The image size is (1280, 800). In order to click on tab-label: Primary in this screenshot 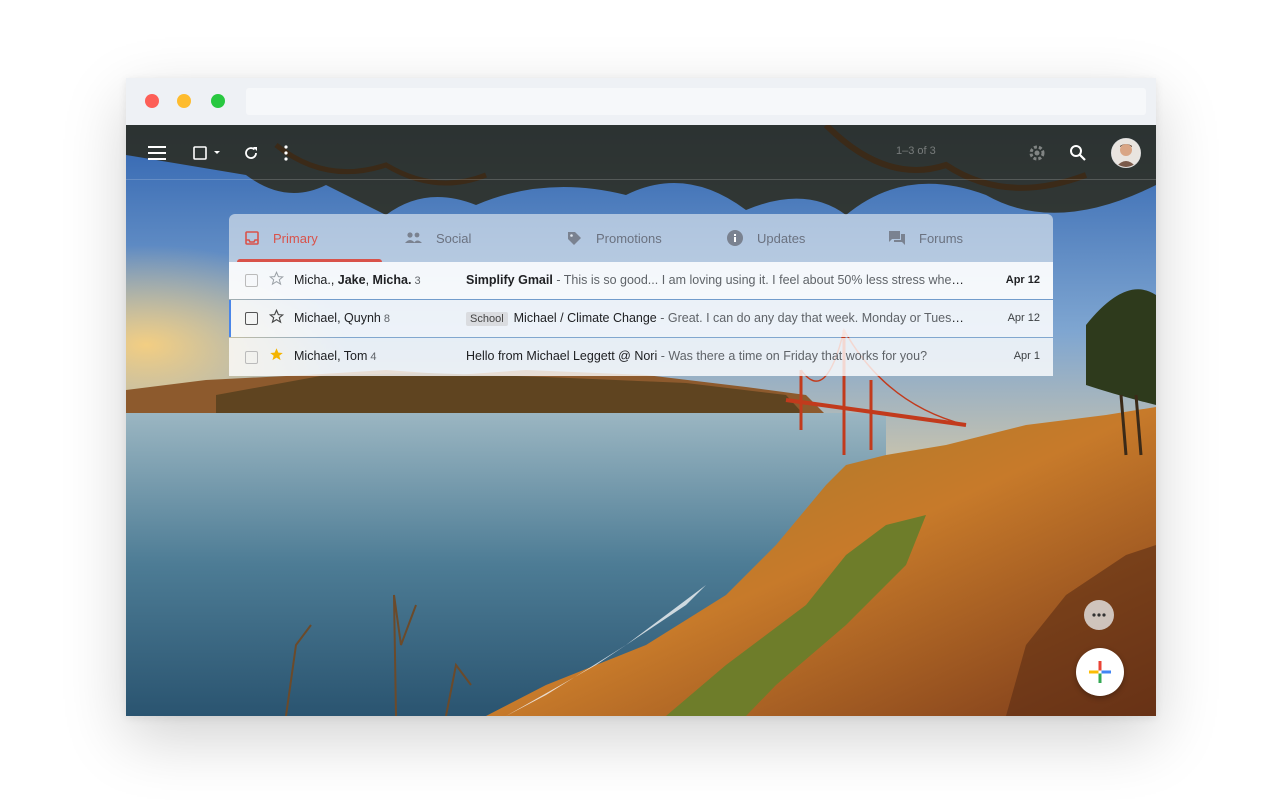, I will do `click(295, 238)`.